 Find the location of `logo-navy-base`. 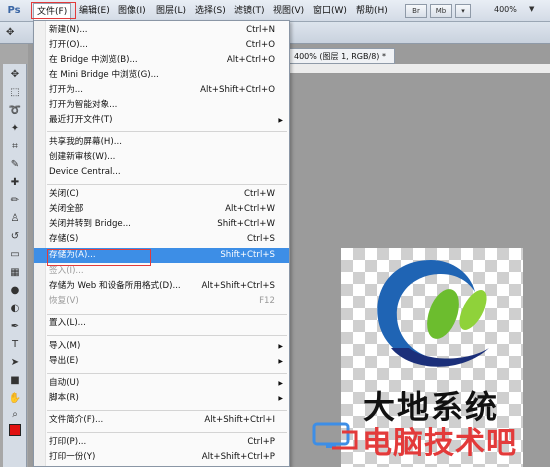

logo-navy-base is located at coordinates (440, 357).